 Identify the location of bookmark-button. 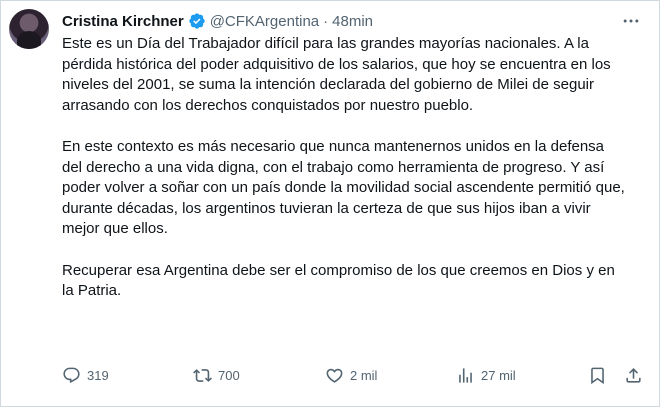
(597, 375).